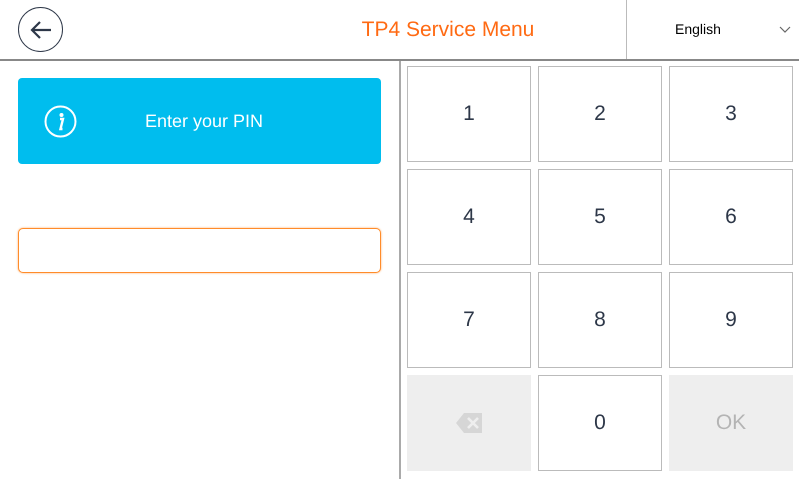  Describe the element at coordinates (600, 217) in the screenshot. I see `digit-key: 5` at that location.